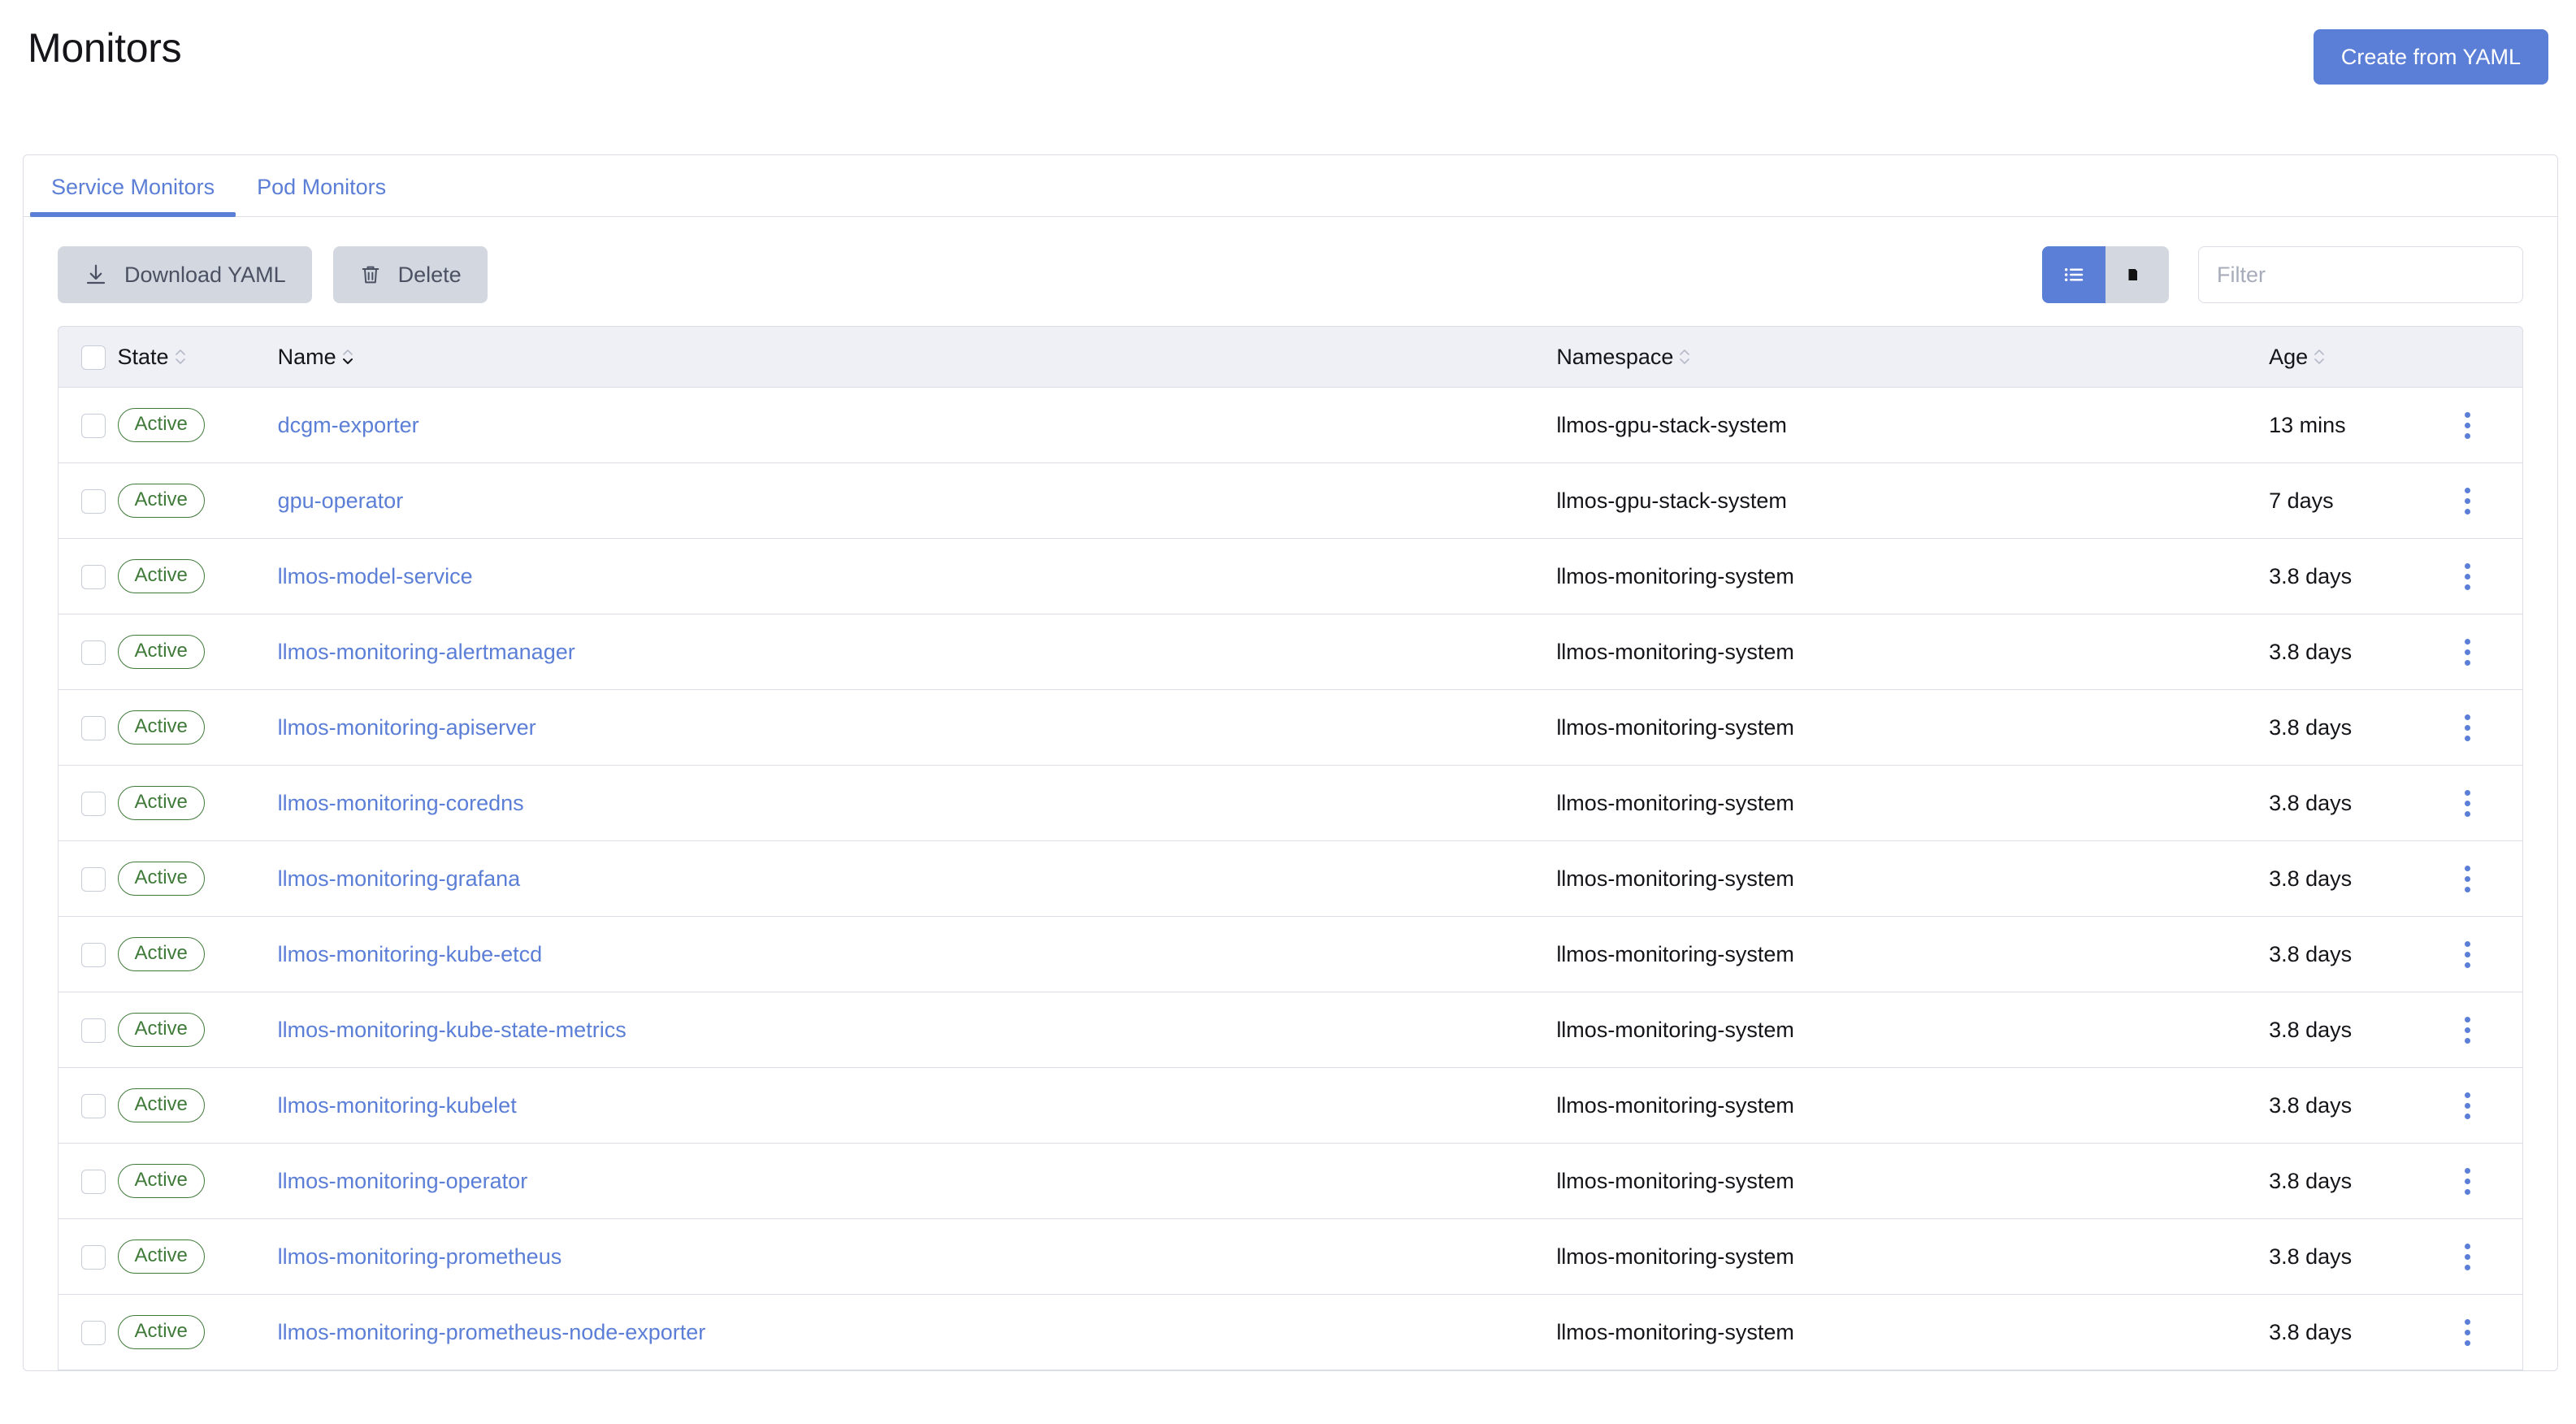  What do you see at coordinates (1684, 357) in the screenshot?
I see `sort-icon-namespace` at bounding box center [1684, 357].